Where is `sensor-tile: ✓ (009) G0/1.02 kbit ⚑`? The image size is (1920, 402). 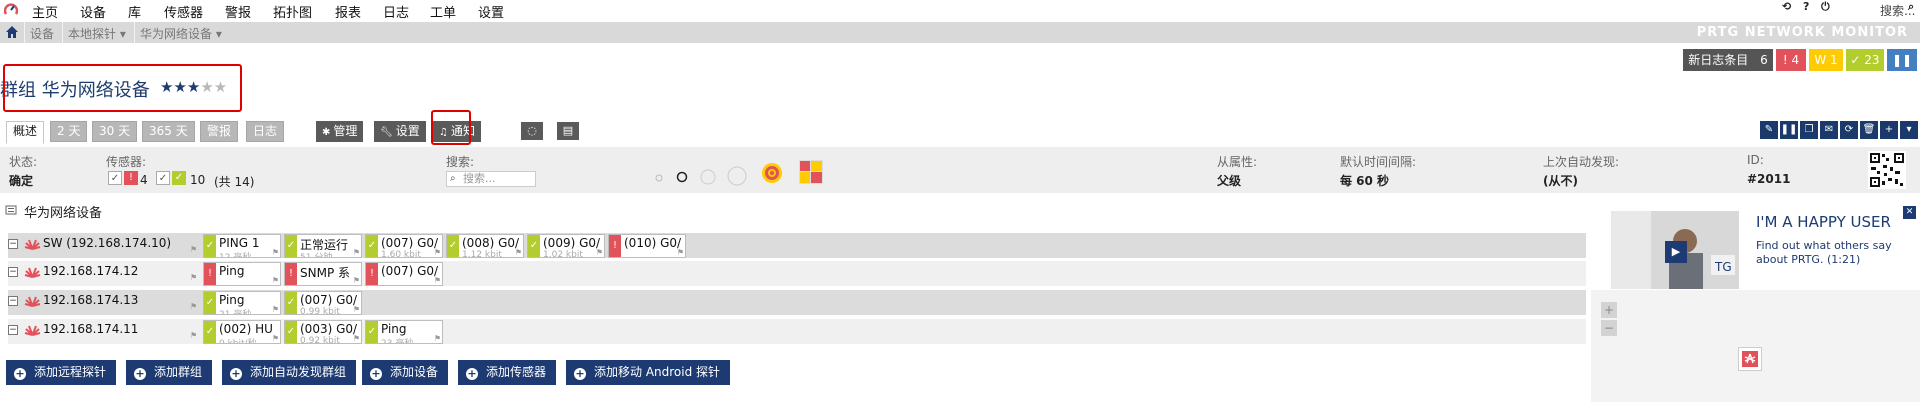 sensor-tile: ✓ (009) G0/1.02 kbit ⚑ is located at coordinates (566, 246).